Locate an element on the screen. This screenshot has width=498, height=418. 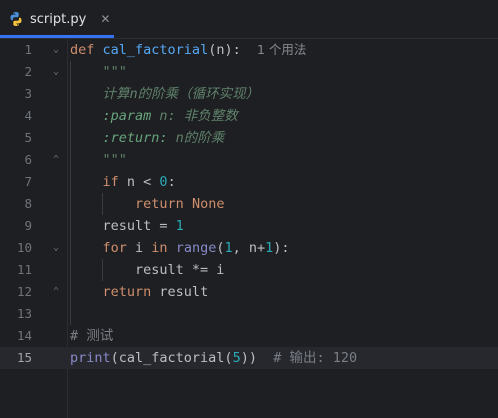
code-text: for i in range(1, n+1): is located at coordinates (196, 248).